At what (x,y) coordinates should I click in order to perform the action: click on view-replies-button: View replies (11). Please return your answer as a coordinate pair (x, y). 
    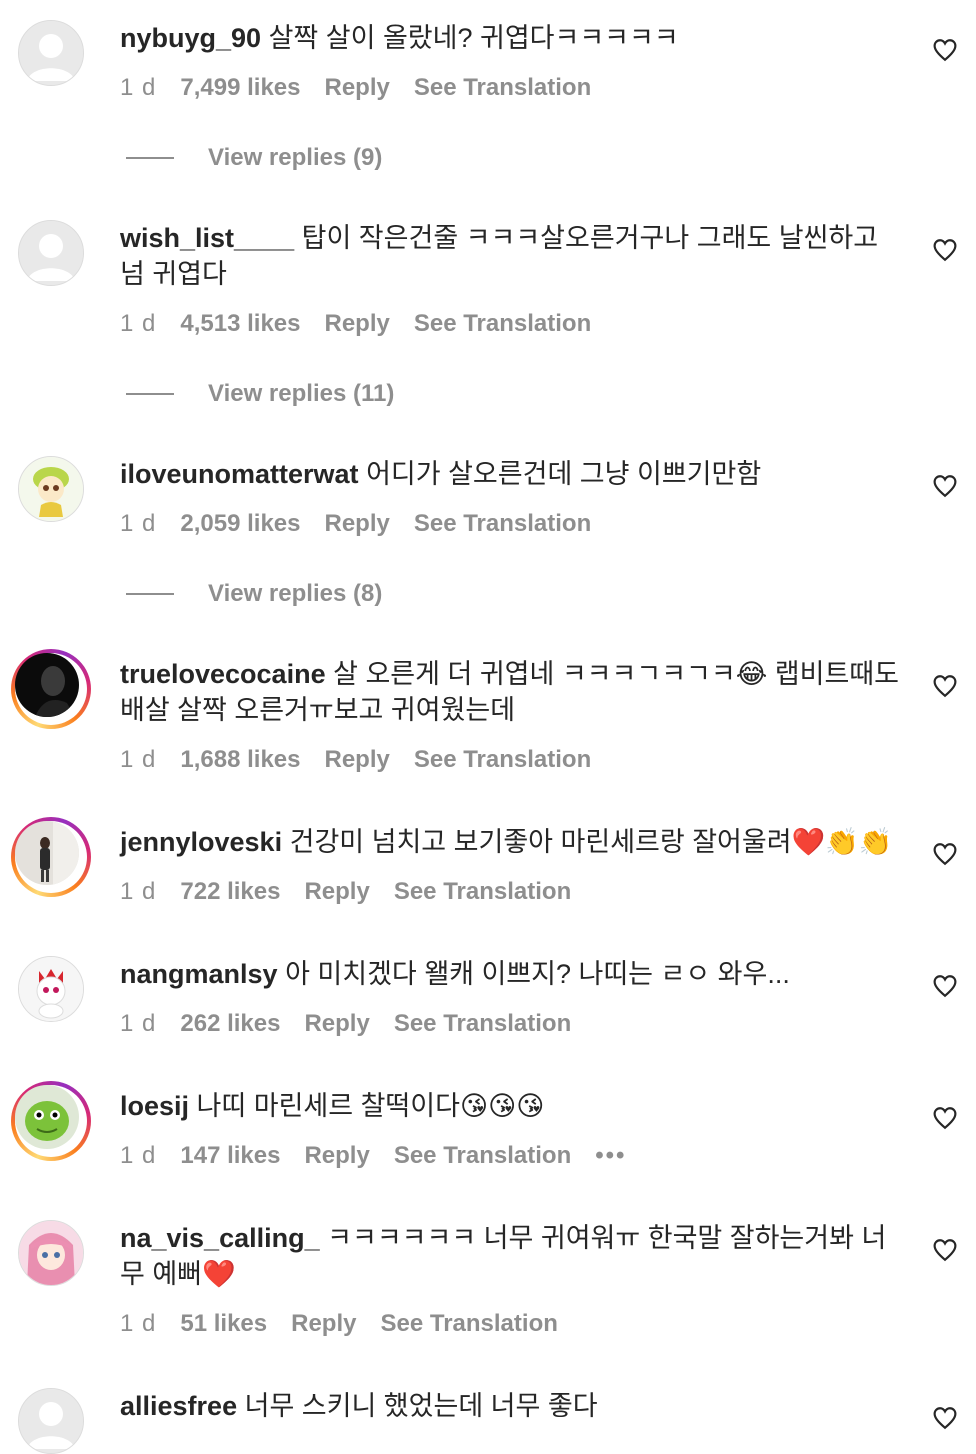
    Looking at the image, I should click on (260, 394).